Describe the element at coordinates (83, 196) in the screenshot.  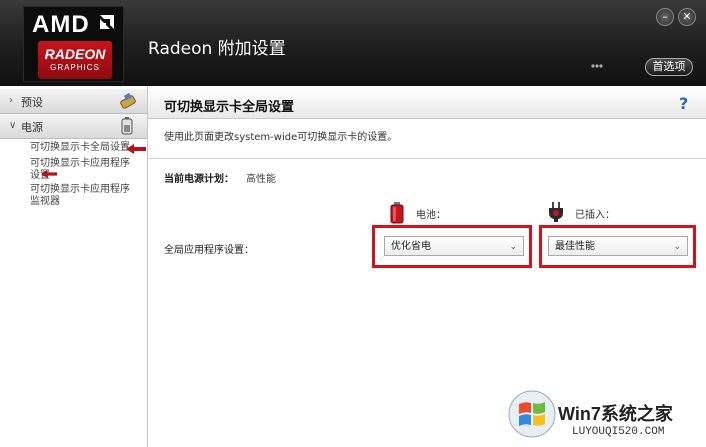
I see `sidebar-item-app-monitor: 可切换显示卡应用程序监视器` at that location.